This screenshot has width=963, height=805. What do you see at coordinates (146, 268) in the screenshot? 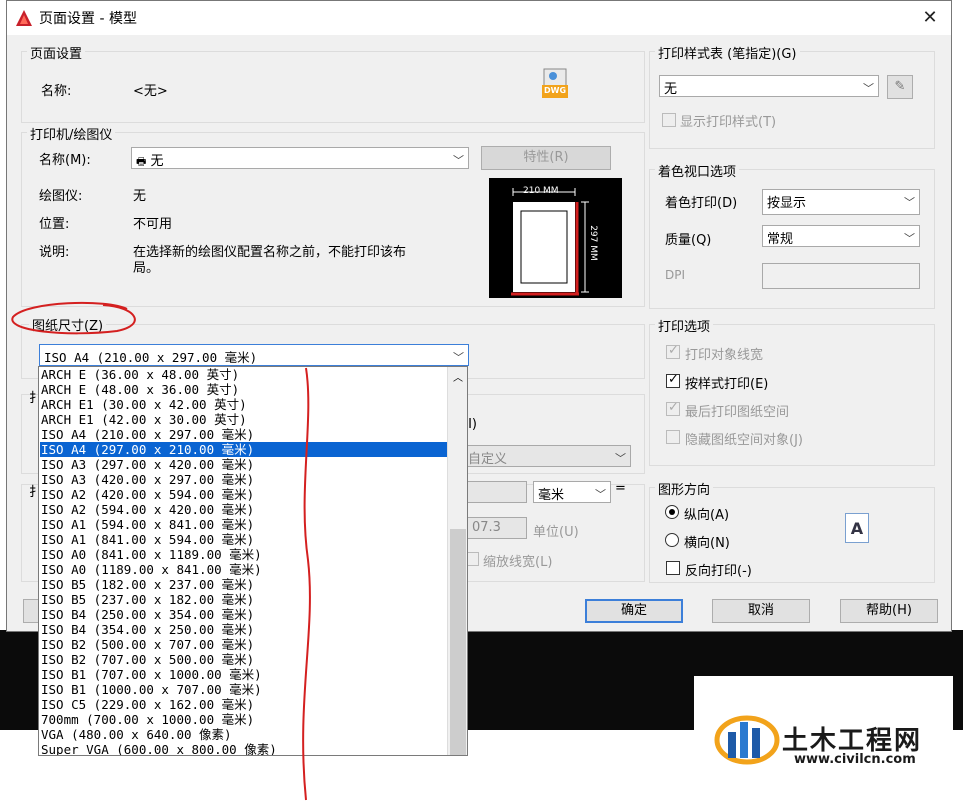
I see `description-line-2: 局。` at bounding box center [146, 268].